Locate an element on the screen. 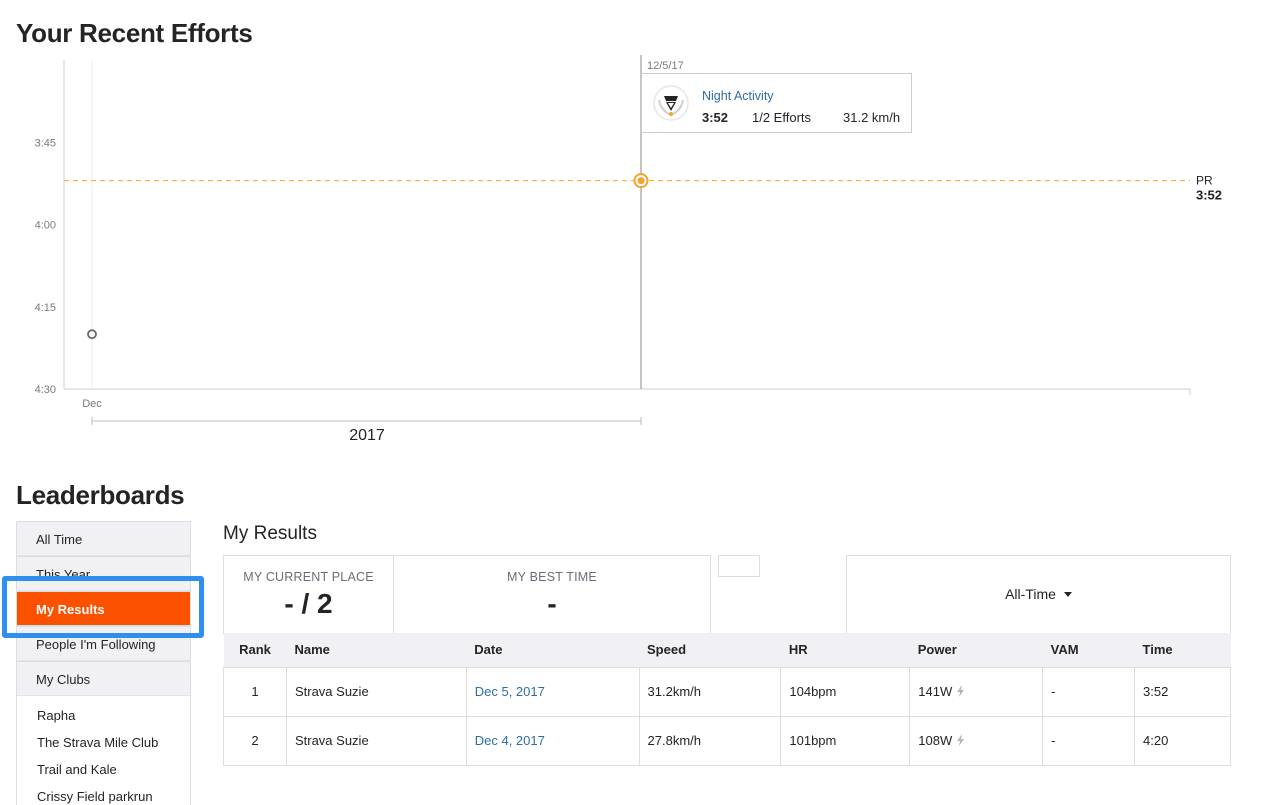  year-label: 2017 is located at coordinates (367, 435).